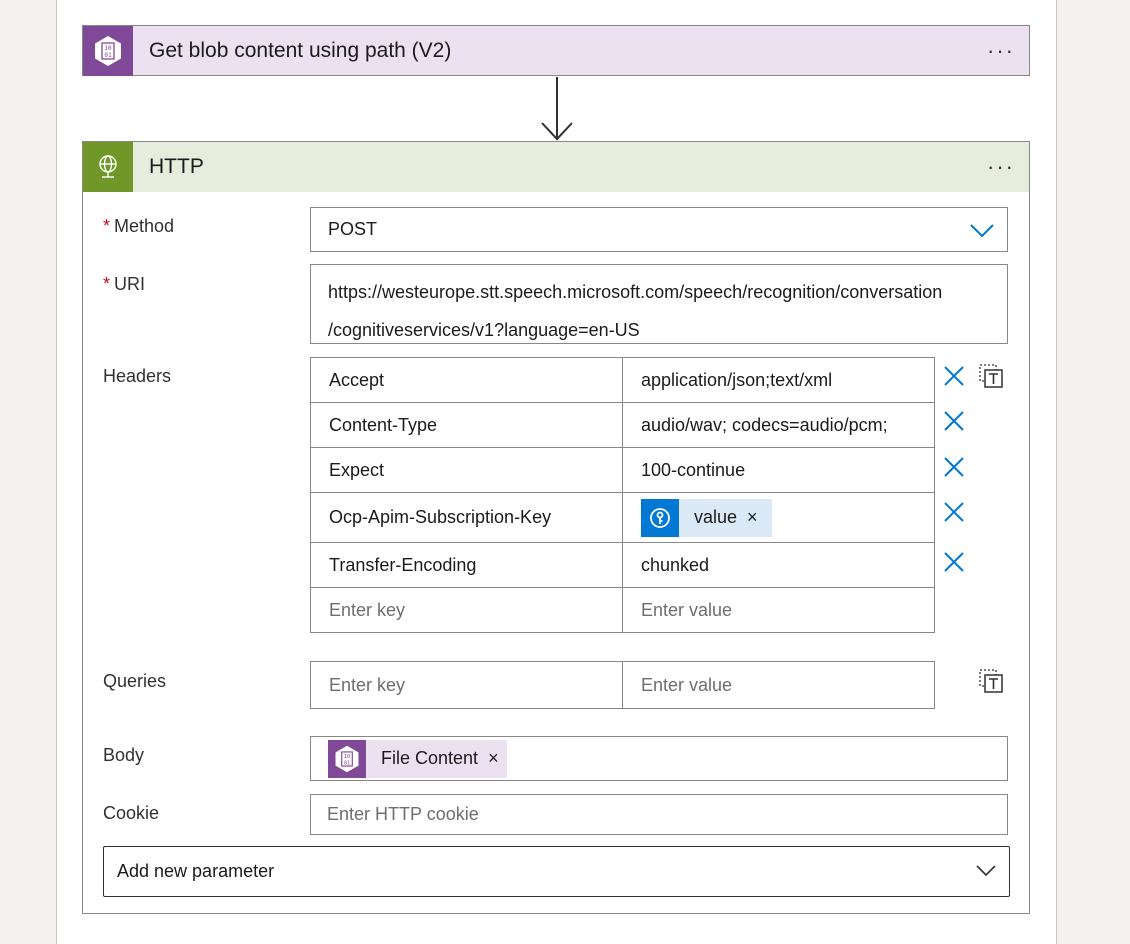 This screenshot has width=1130, height=944. What do you see at coordinates (403, 814) in the screenshot?
I see `cookie-placeholder: Enter HTTP cookie` at bounding box center [403, 814].